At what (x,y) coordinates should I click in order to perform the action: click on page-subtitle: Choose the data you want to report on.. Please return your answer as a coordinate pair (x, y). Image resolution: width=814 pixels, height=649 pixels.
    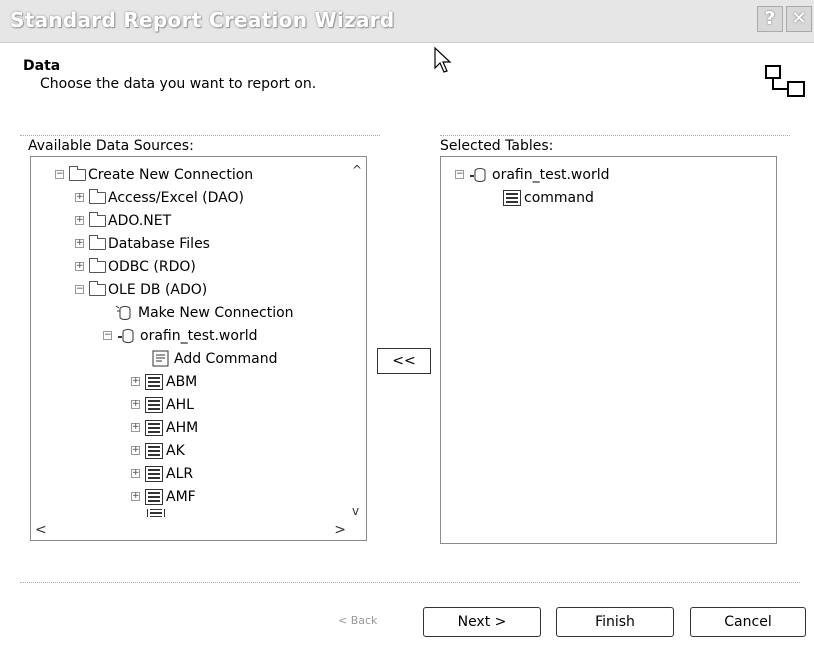
    Looking at the image, I should click on (178, 84).